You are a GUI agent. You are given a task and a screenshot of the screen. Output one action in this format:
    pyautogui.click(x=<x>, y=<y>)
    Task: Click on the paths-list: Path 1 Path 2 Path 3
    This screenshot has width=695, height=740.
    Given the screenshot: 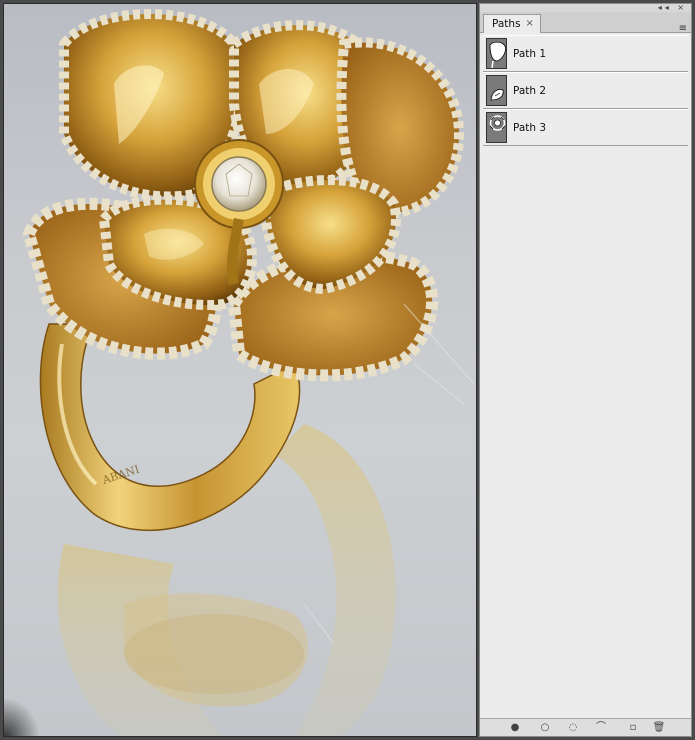 What is the action you would take?
    pyautogui.click(x=585, y=90)
    